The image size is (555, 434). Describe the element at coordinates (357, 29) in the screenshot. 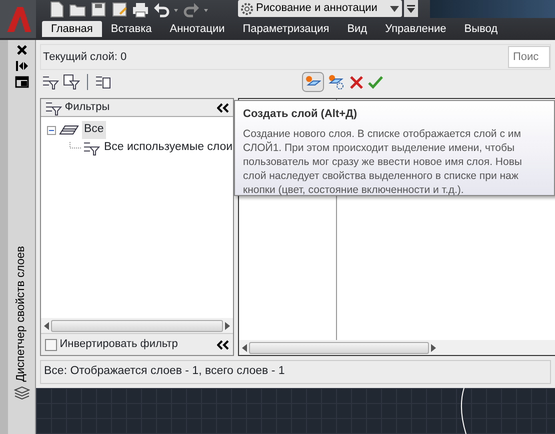

I see `ribbon-tab: Вид` at that location.